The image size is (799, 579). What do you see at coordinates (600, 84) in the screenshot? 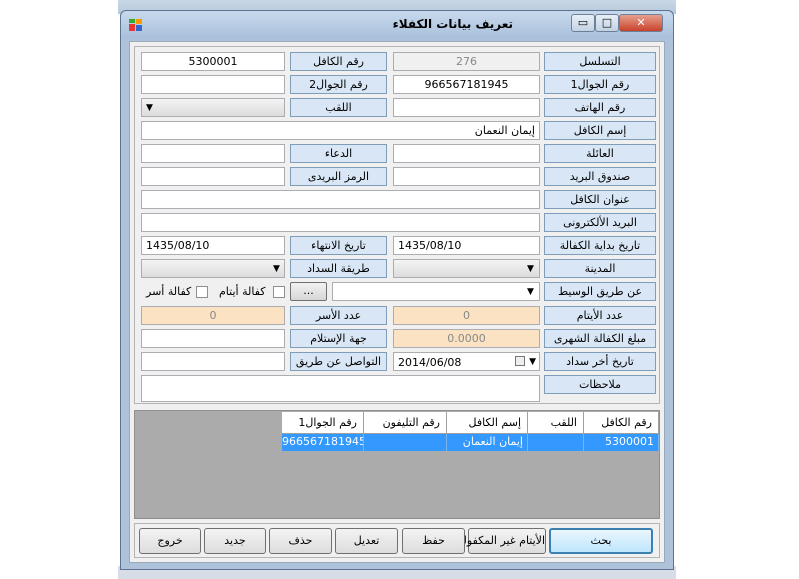
I see `label-mobile1: رقم الجوال1` at bounding box center [600, 84].